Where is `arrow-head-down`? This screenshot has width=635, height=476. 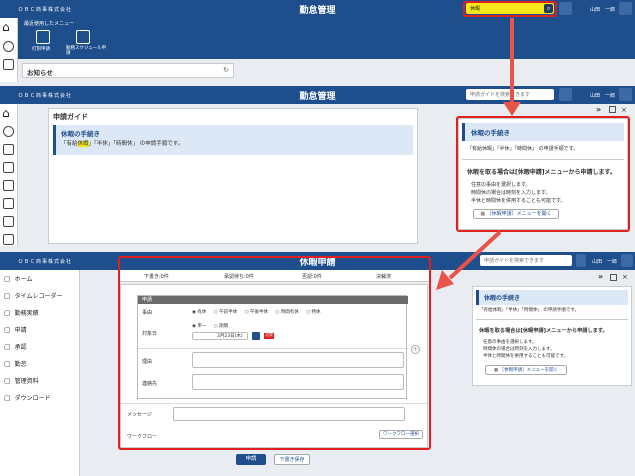
arrow-head-down is located at coordinates (512, 109).